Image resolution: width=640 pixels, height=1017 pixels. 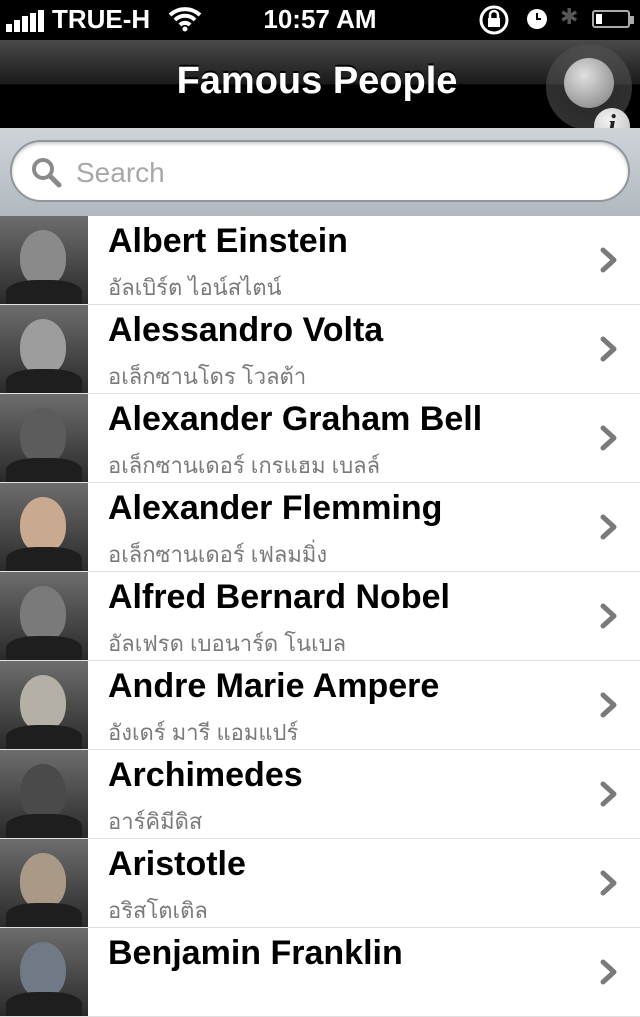 I want to click on person-thai-name: อัลเบิร์ต ไอน์สไตน์, so click(x=195, y=287).